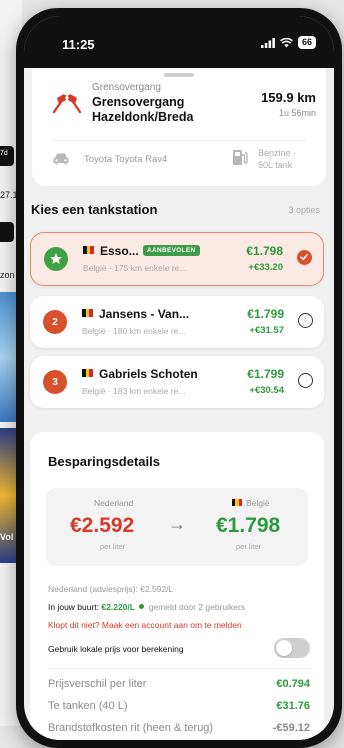 The width and height of the screenshot is (344, 748). What do you see at coordinates (55, 382) in the screenshot?
I see `station-rank-badge: 3` at bounding box center [55, 382].